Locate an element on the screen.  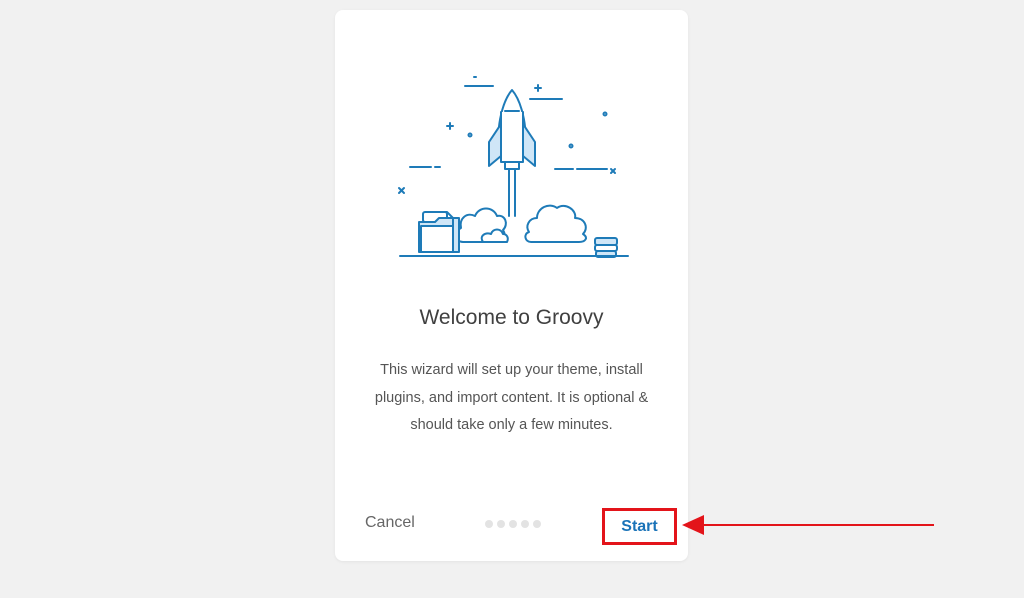
step-indicator is located at coordinates (513, 524).